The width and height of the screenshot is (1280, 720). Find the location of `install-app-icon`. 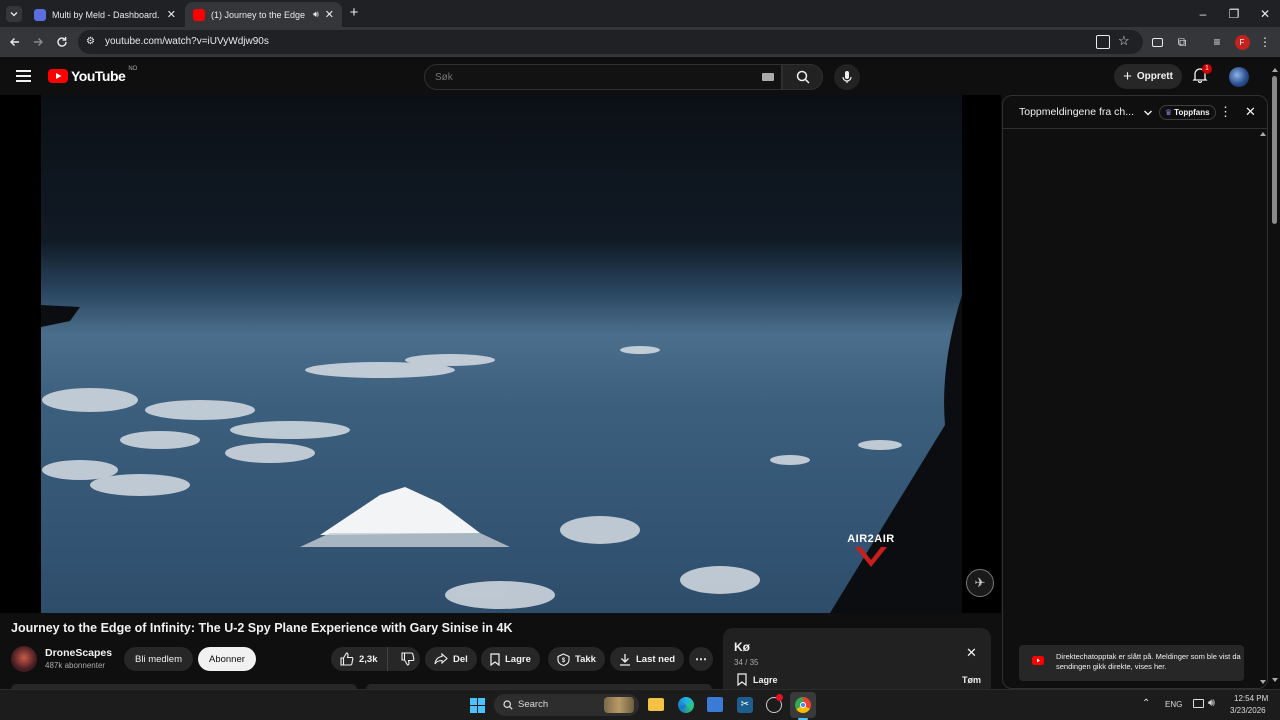

install-app-icon is located at coordinates (1103, 42).